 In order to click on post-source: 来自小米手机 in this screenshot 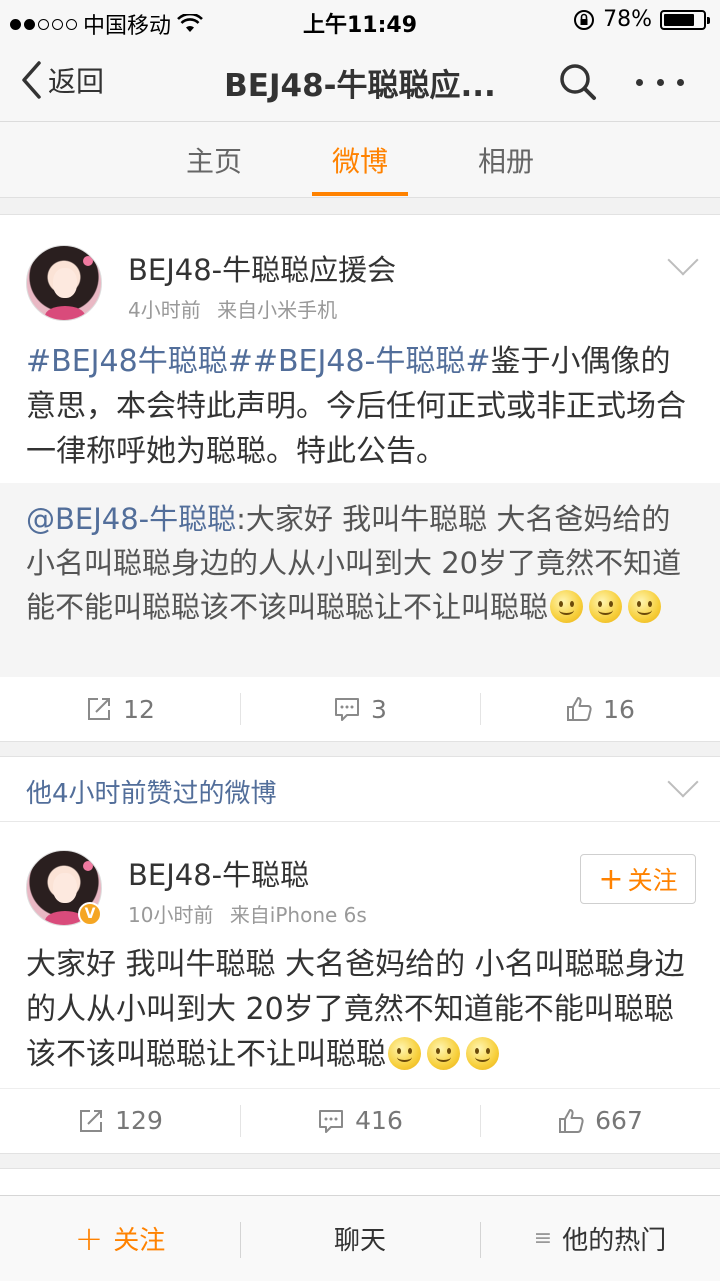, I will do `click(277, 310)`.